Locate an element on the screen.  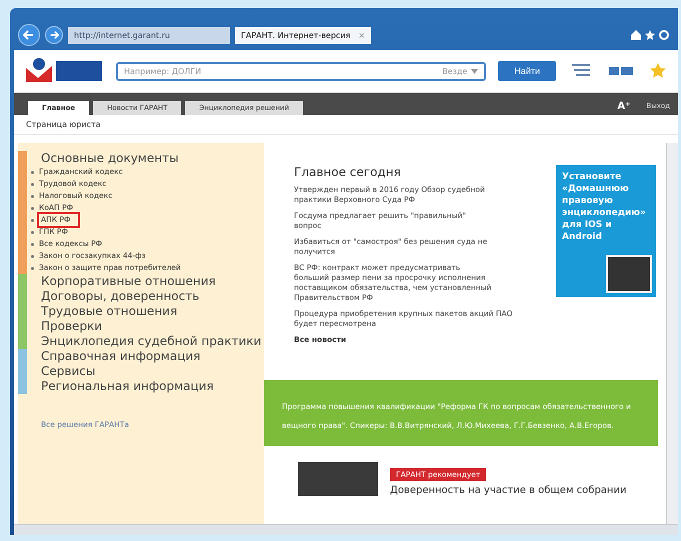
section-link: Сервисы is located at coordinates (68, 371).